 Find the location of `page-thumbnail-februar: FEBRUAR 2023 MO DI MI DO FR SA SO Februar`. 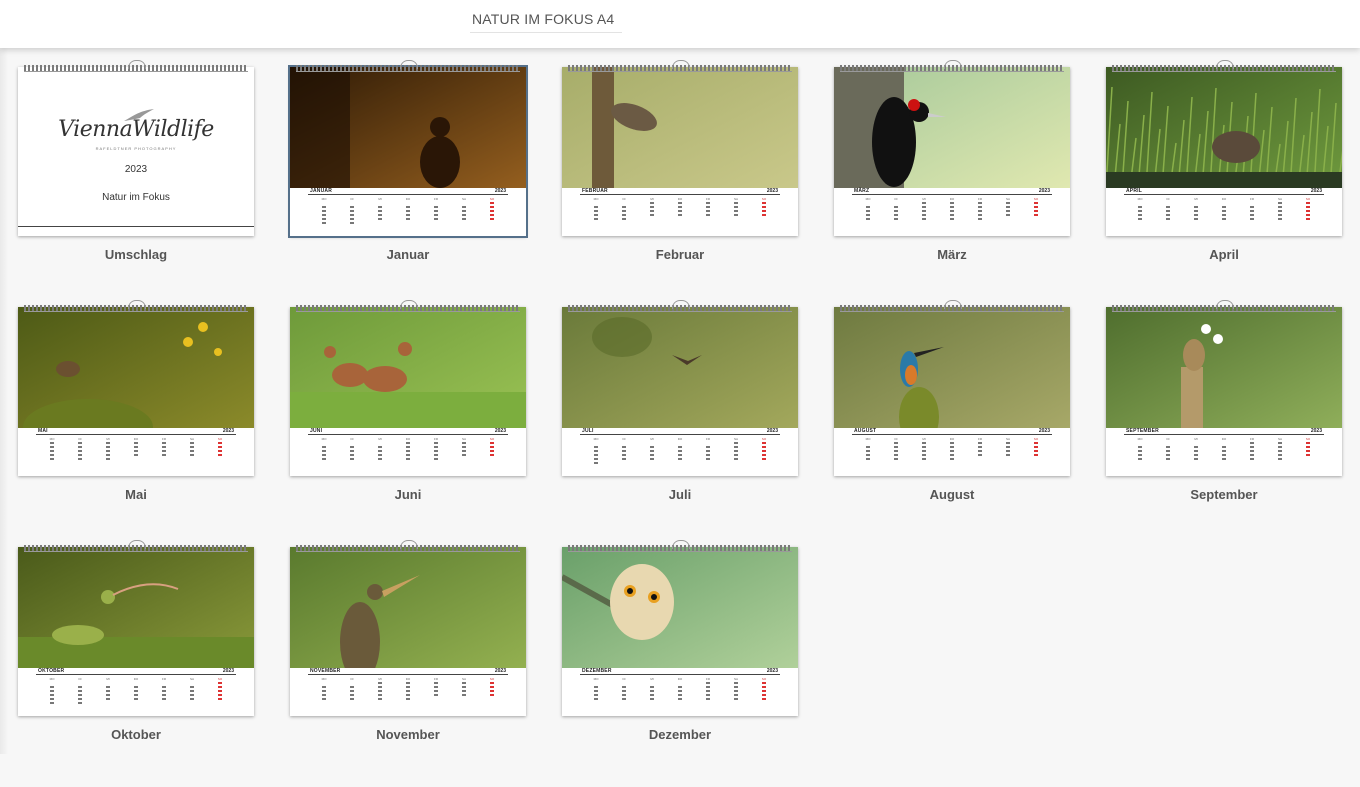

page-thumbnail-februar: FEBRUAR 2023 MO DI MI DO FR SA SO Februar is located at coordinates (680, 183).